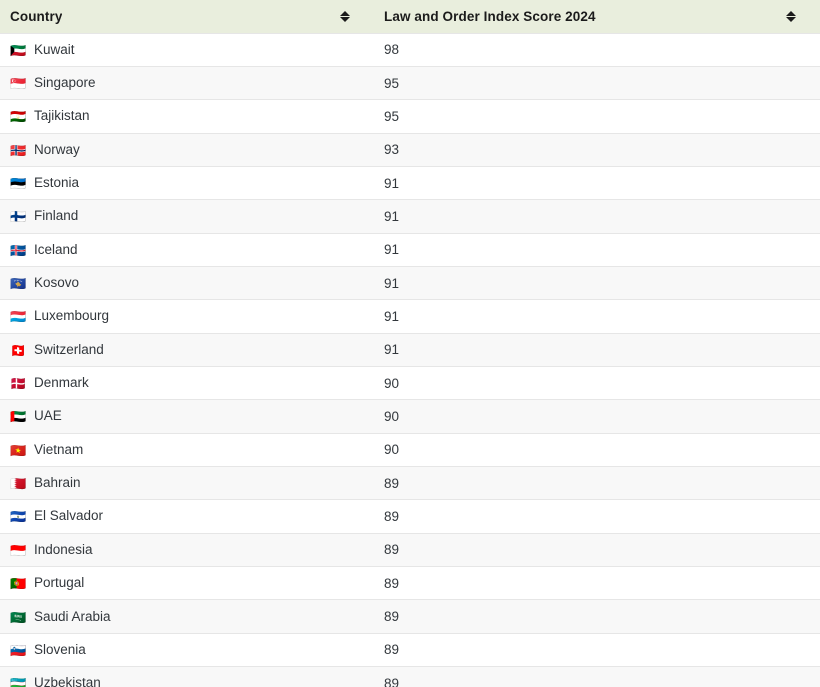 The image size is (820, 687). Describe the element at coordinates (187, 282) in the screenshot. I see `cell-country: 🇽🇰 Kosovo` at that location.